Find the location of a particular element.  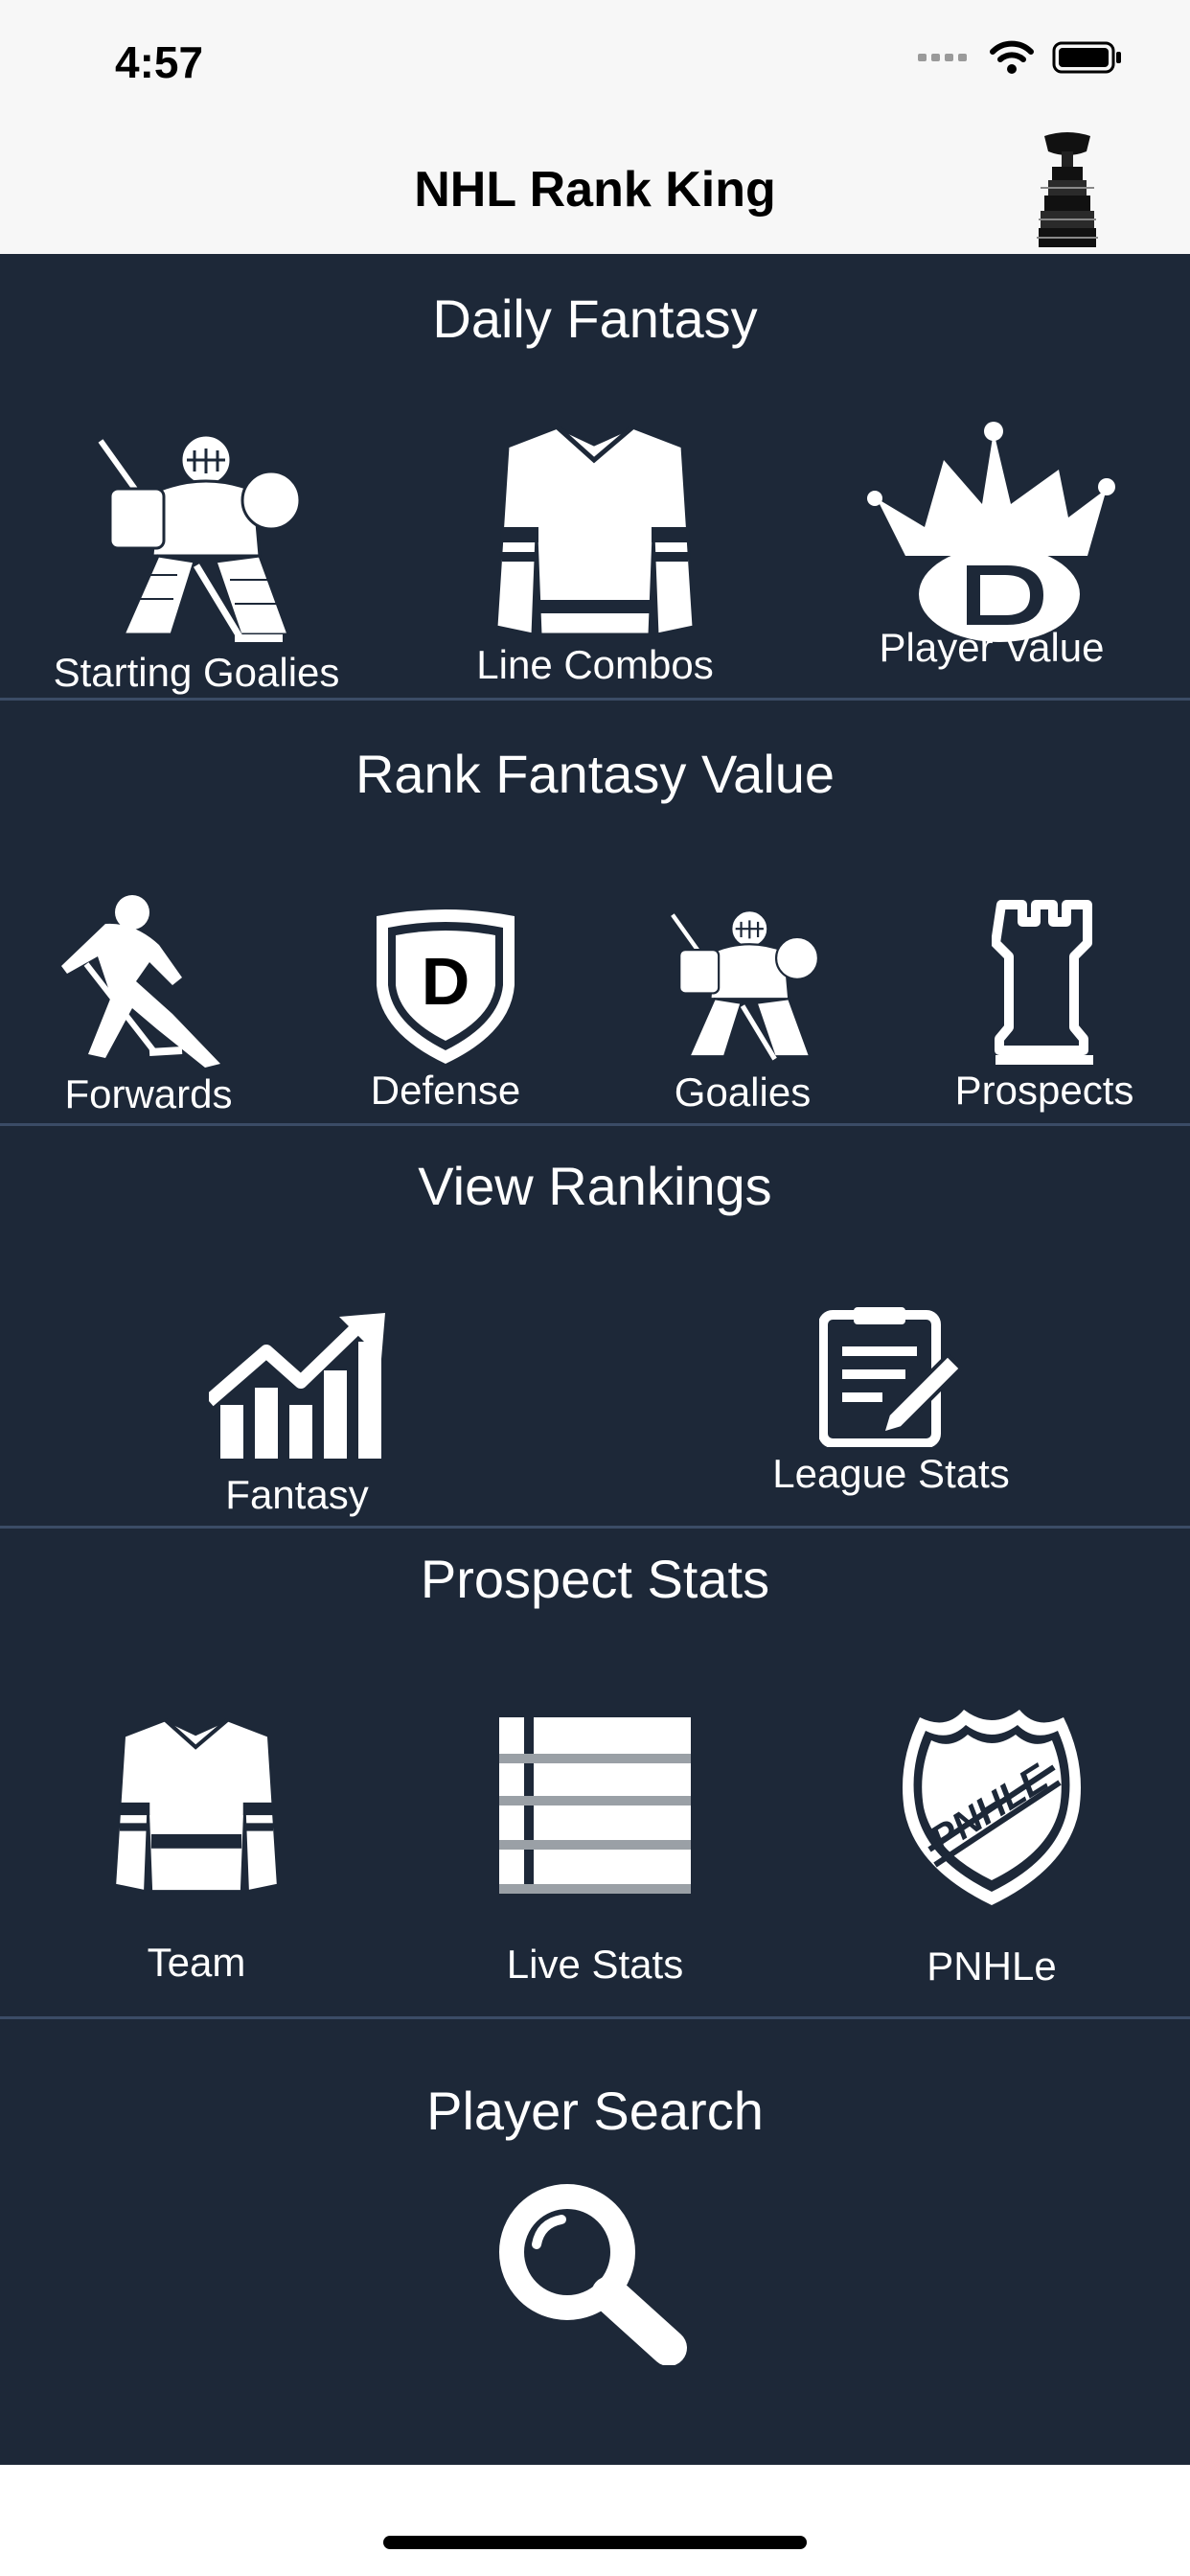

status-icons is located at coordinates (1020, 57).